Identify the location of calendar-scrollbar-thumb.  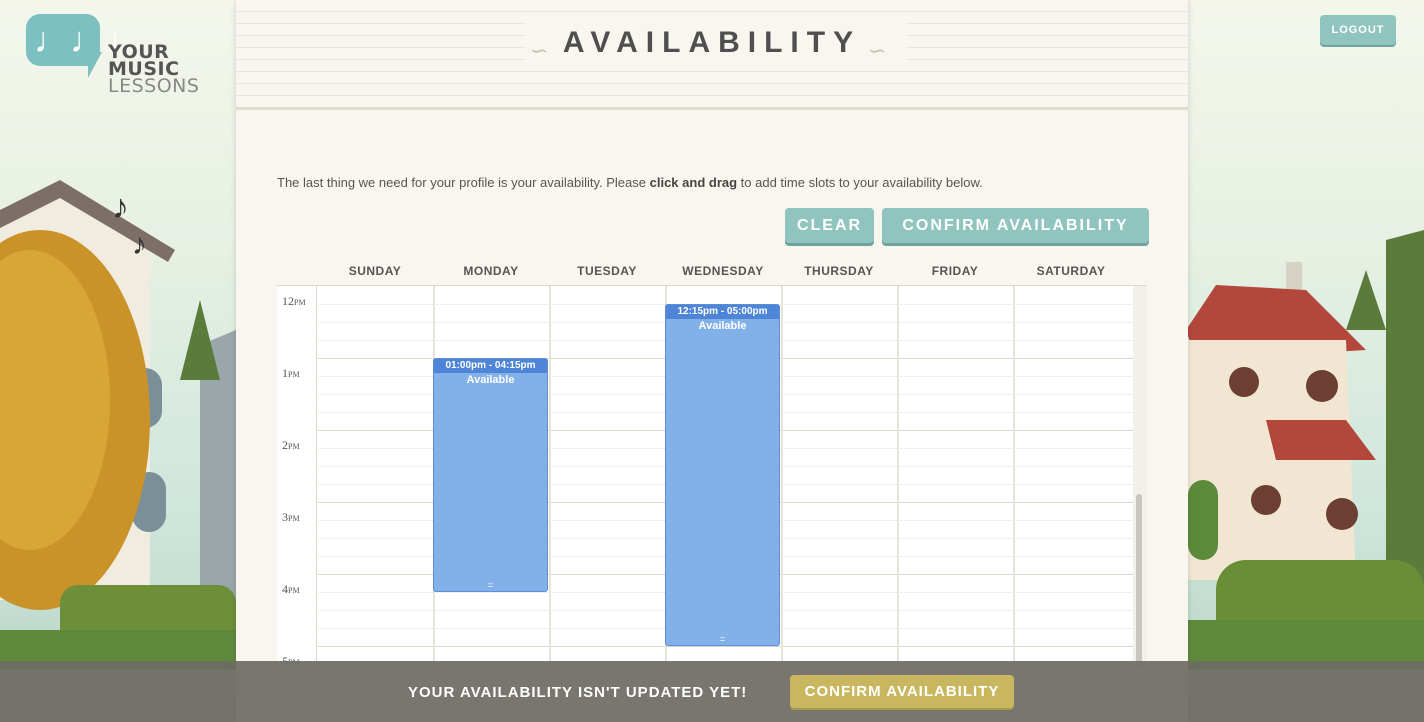
(1139, 580).